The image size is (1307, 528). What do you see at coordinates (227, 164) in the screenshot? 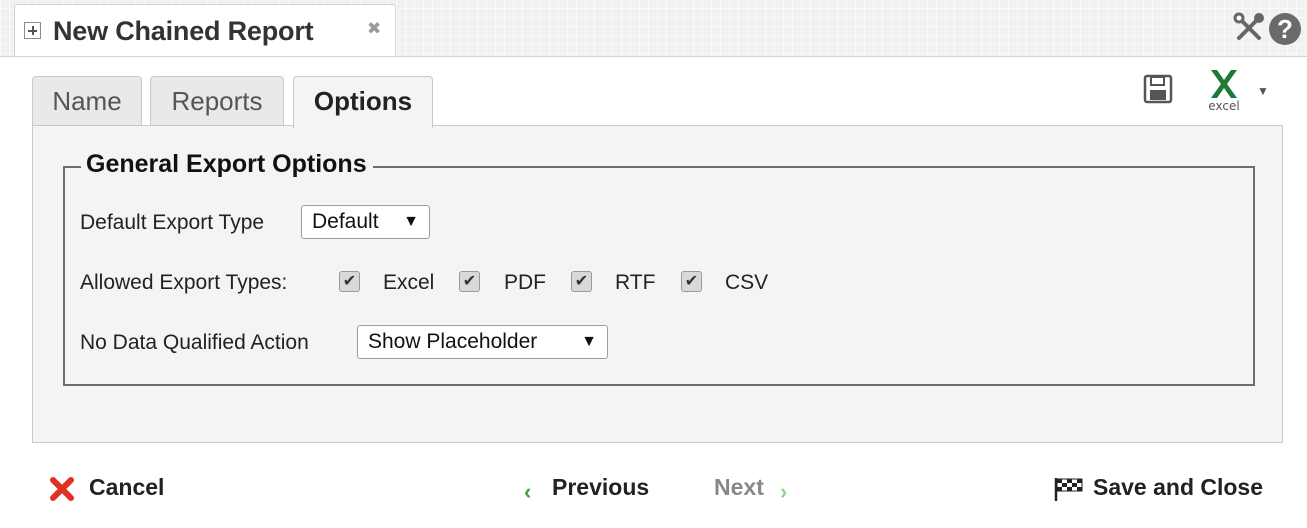
I see `general-export-options-legend: General Export Options` at bounding box center [227, 164].